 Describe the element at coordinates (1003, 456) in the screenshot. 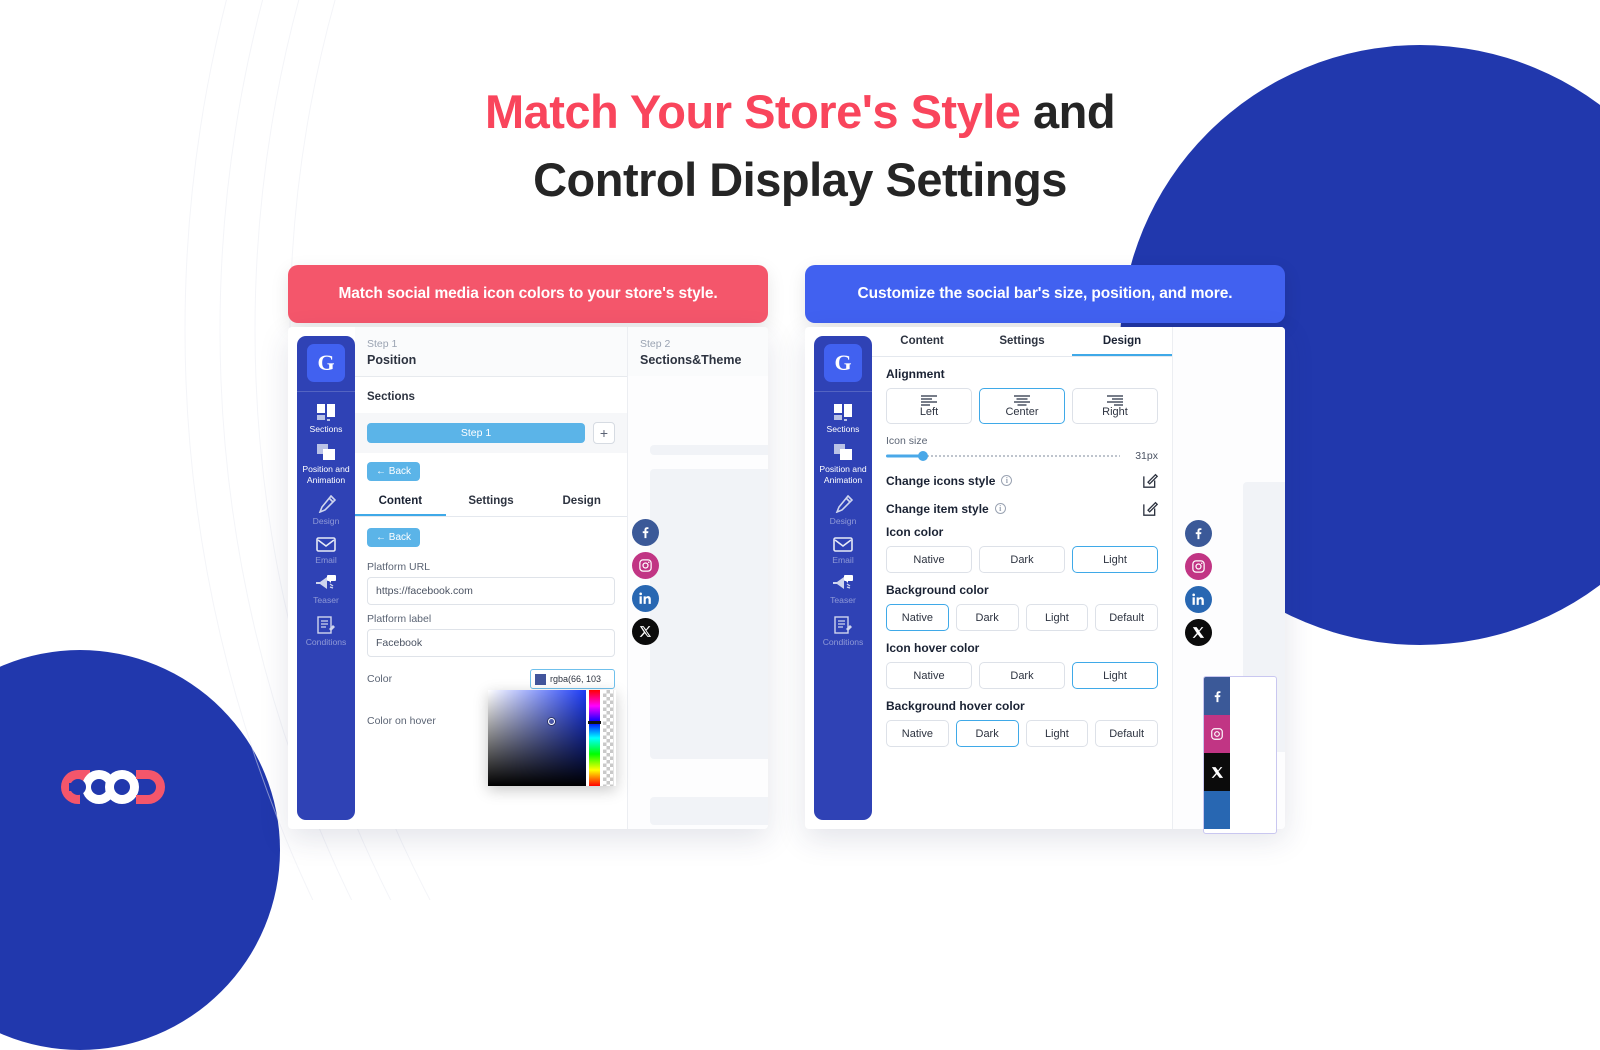

I see `icon-size-slider` at that location.